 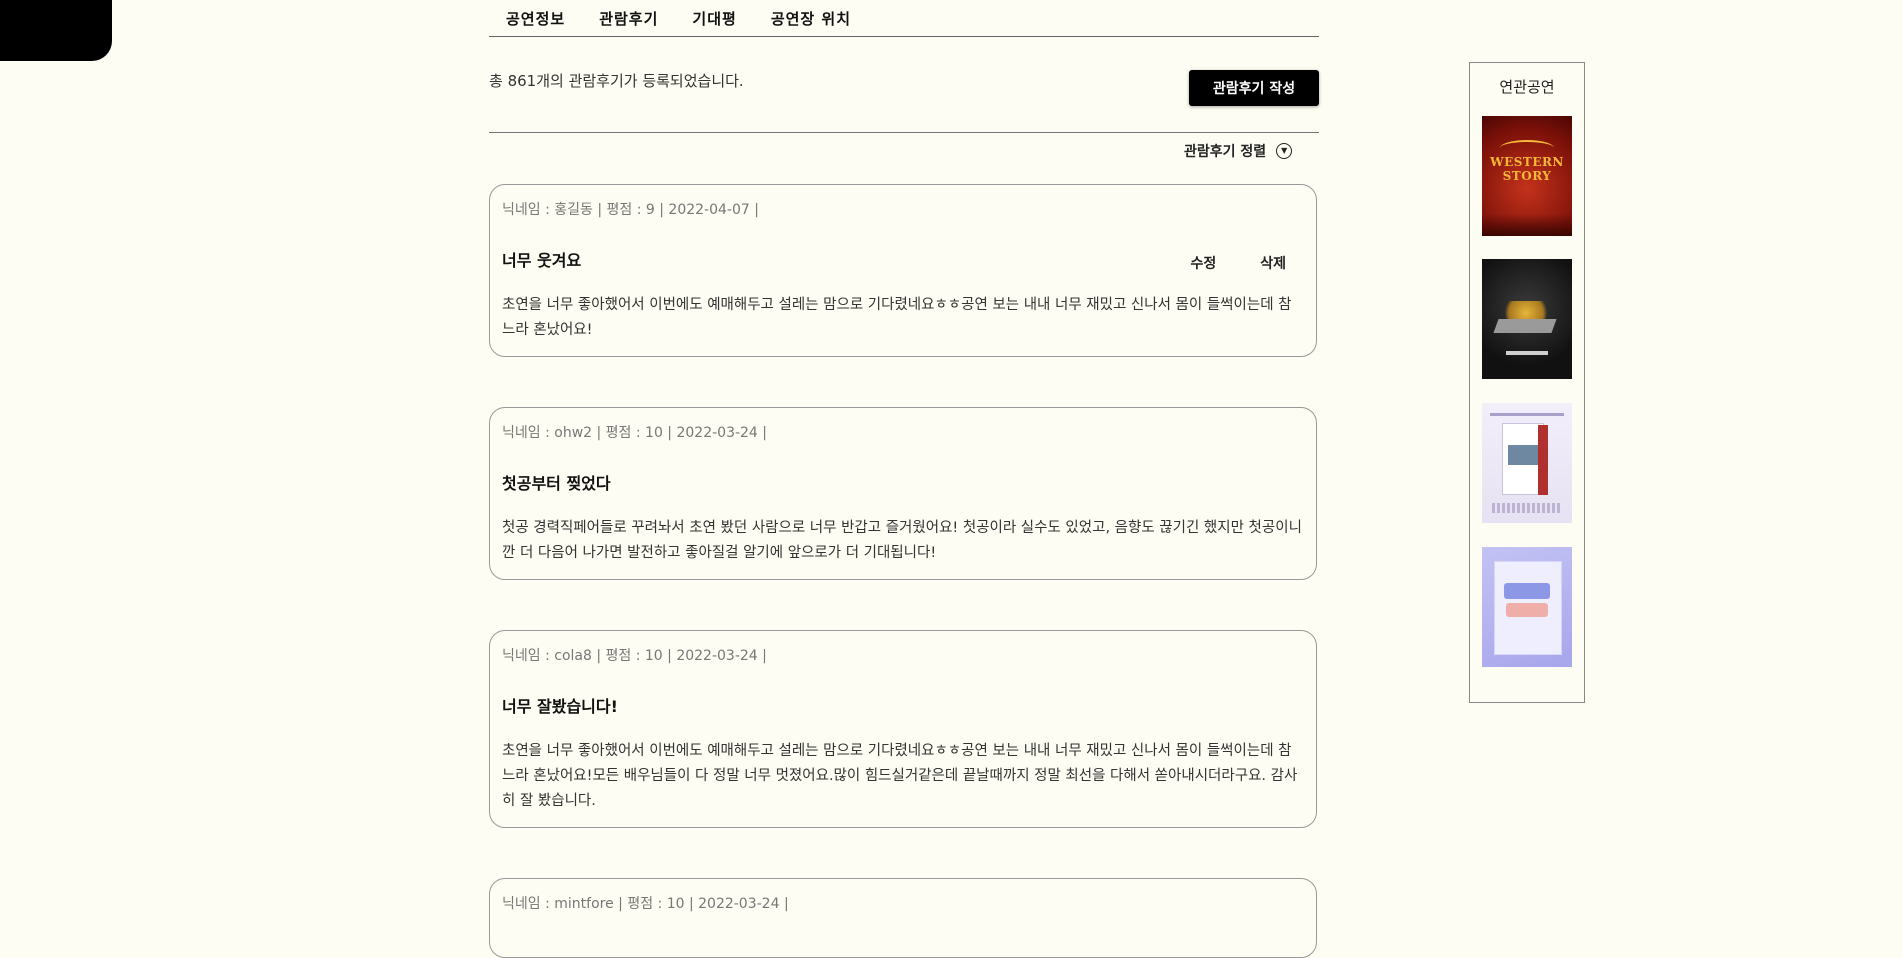 I want to click on performance-tabs: 공연정보 관람후기 기대평 공연장 위치, so click(x=904, y=18).